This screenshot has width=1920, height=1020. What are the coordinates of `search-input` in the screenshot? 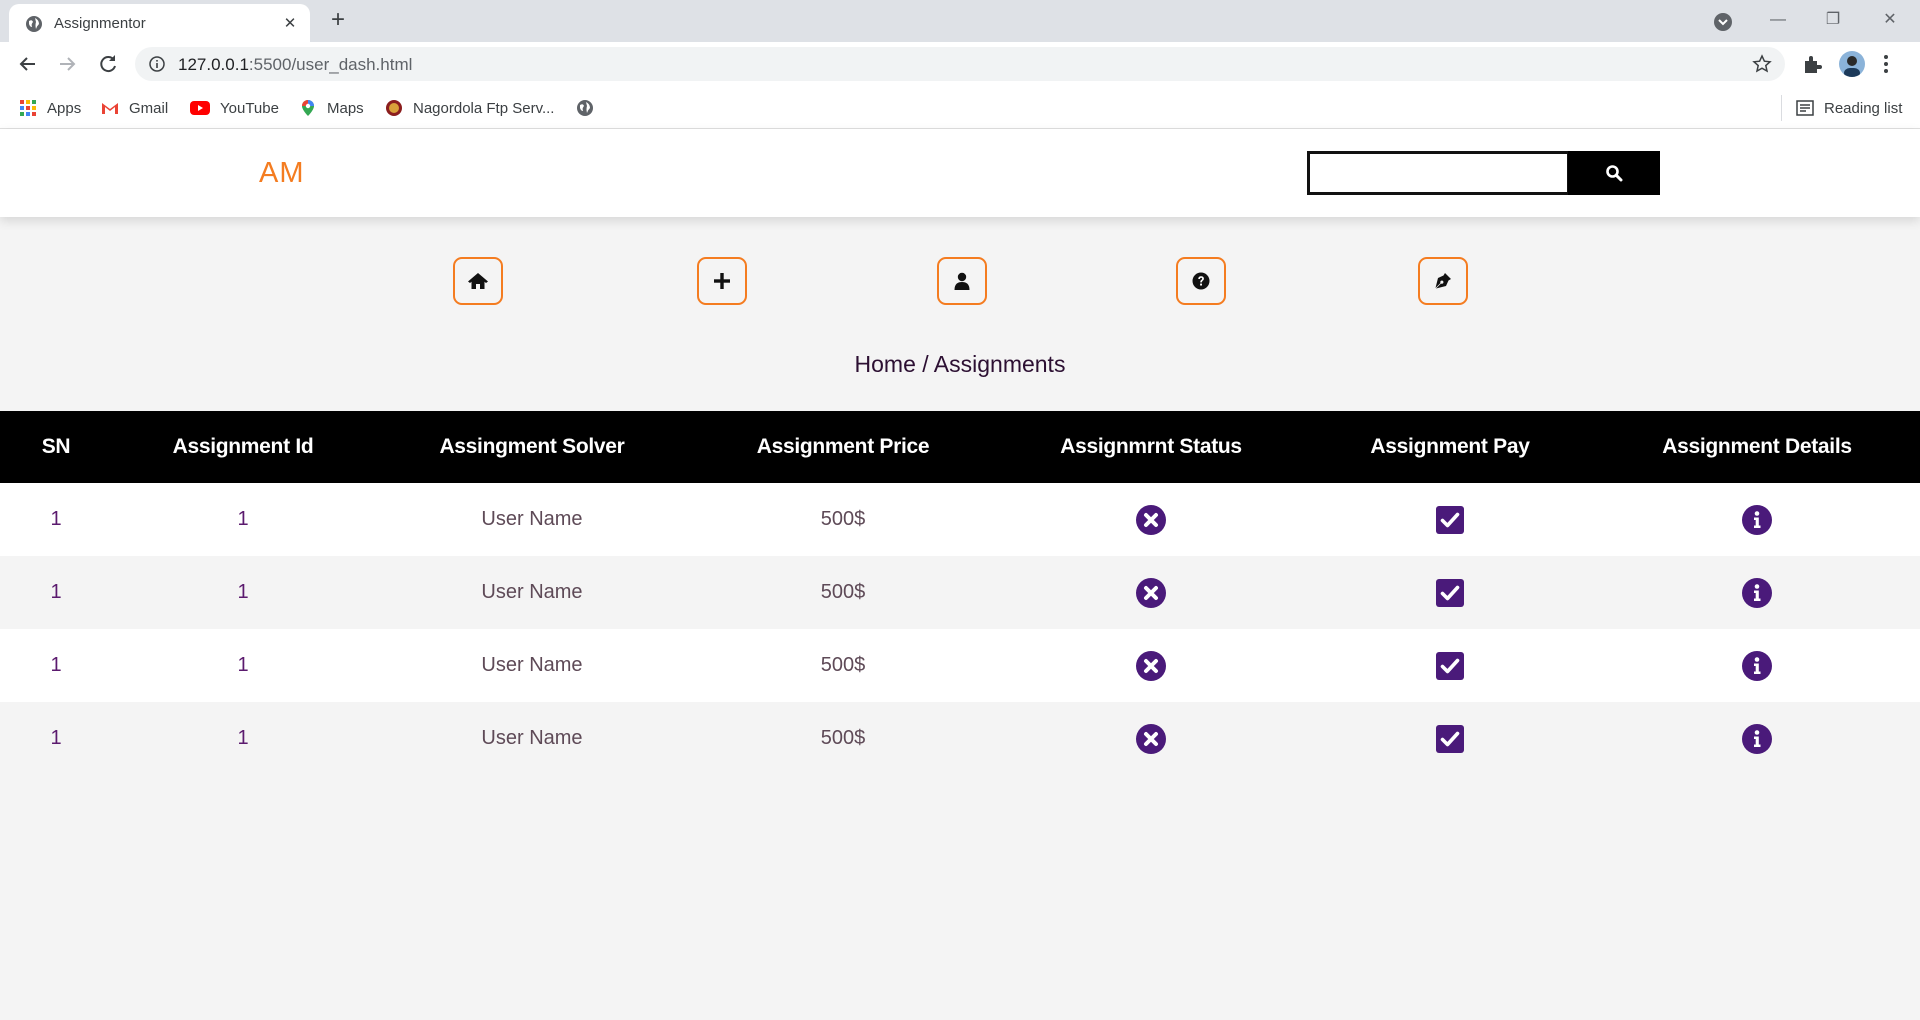 It's located at (1438, 173).